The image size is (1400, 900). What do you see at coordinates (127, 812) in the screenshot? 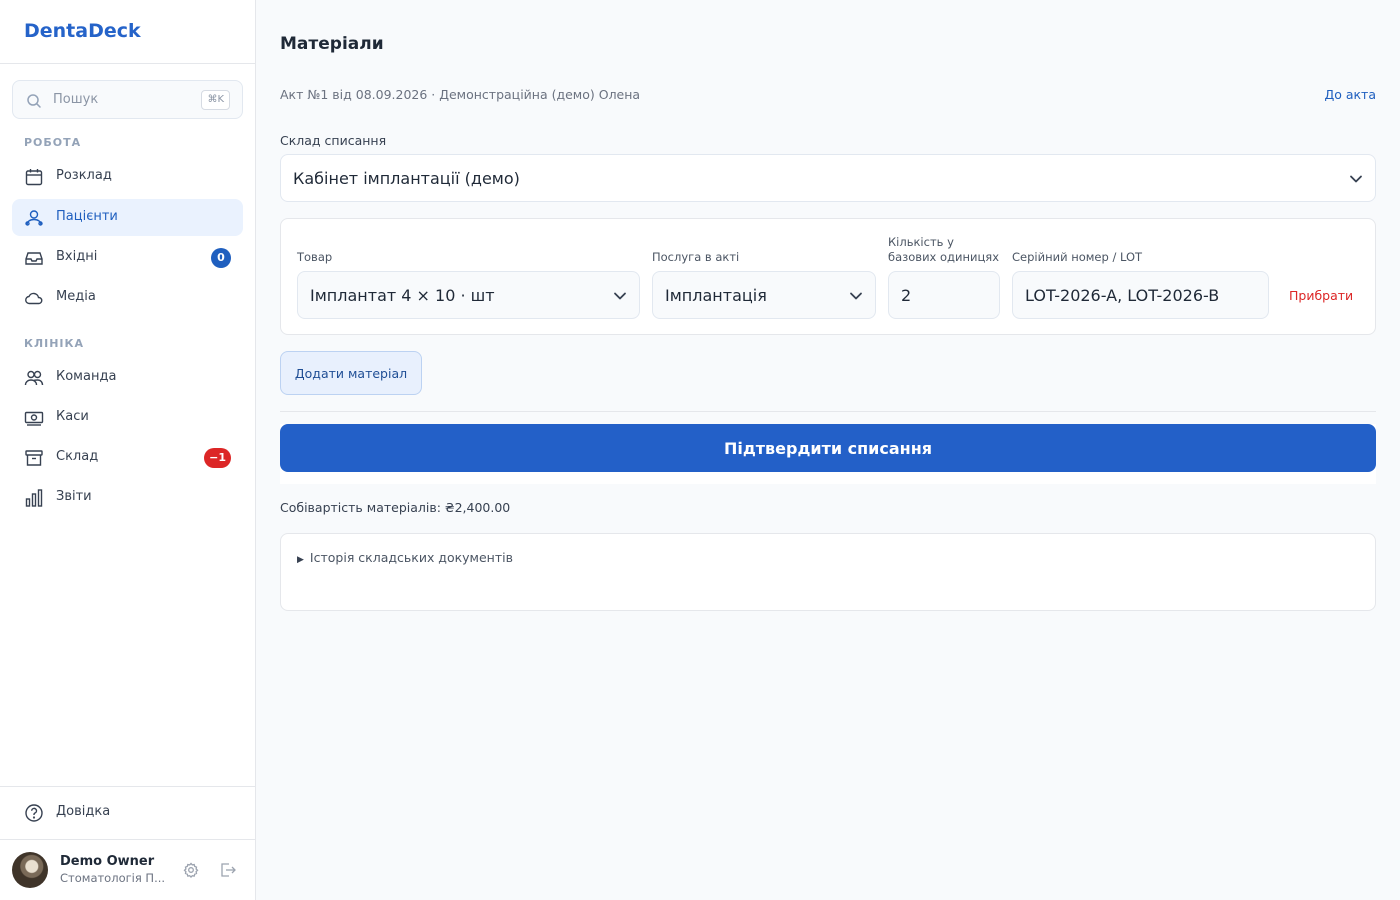
I see `sidebar-item-help: Довідка` at bounding box center [127, 812].